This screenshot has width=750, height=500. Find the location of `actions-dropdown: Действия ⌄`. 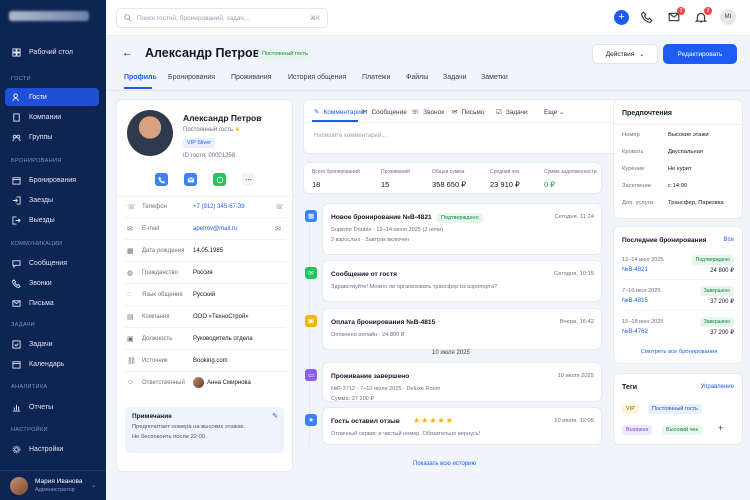

actions-dropdown: Действия ⌄ is located at coordinates (625, 54).